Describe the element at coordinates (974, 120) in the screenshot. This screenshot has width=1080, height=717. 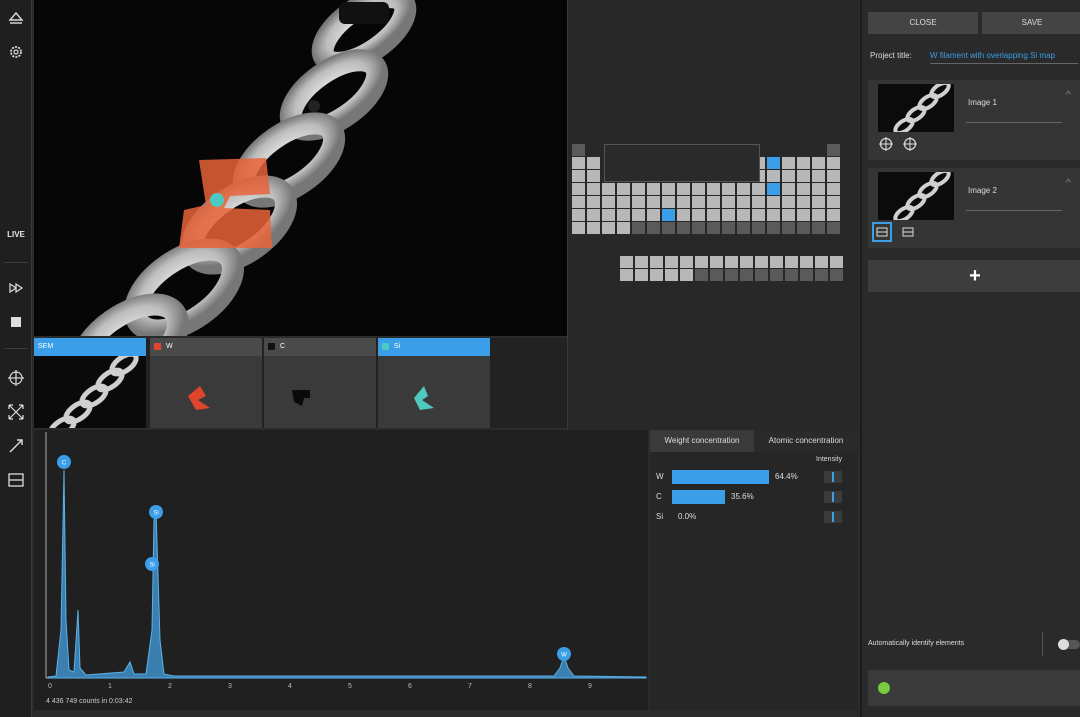
I see `image-card-1: Image 1 ^` at that location.